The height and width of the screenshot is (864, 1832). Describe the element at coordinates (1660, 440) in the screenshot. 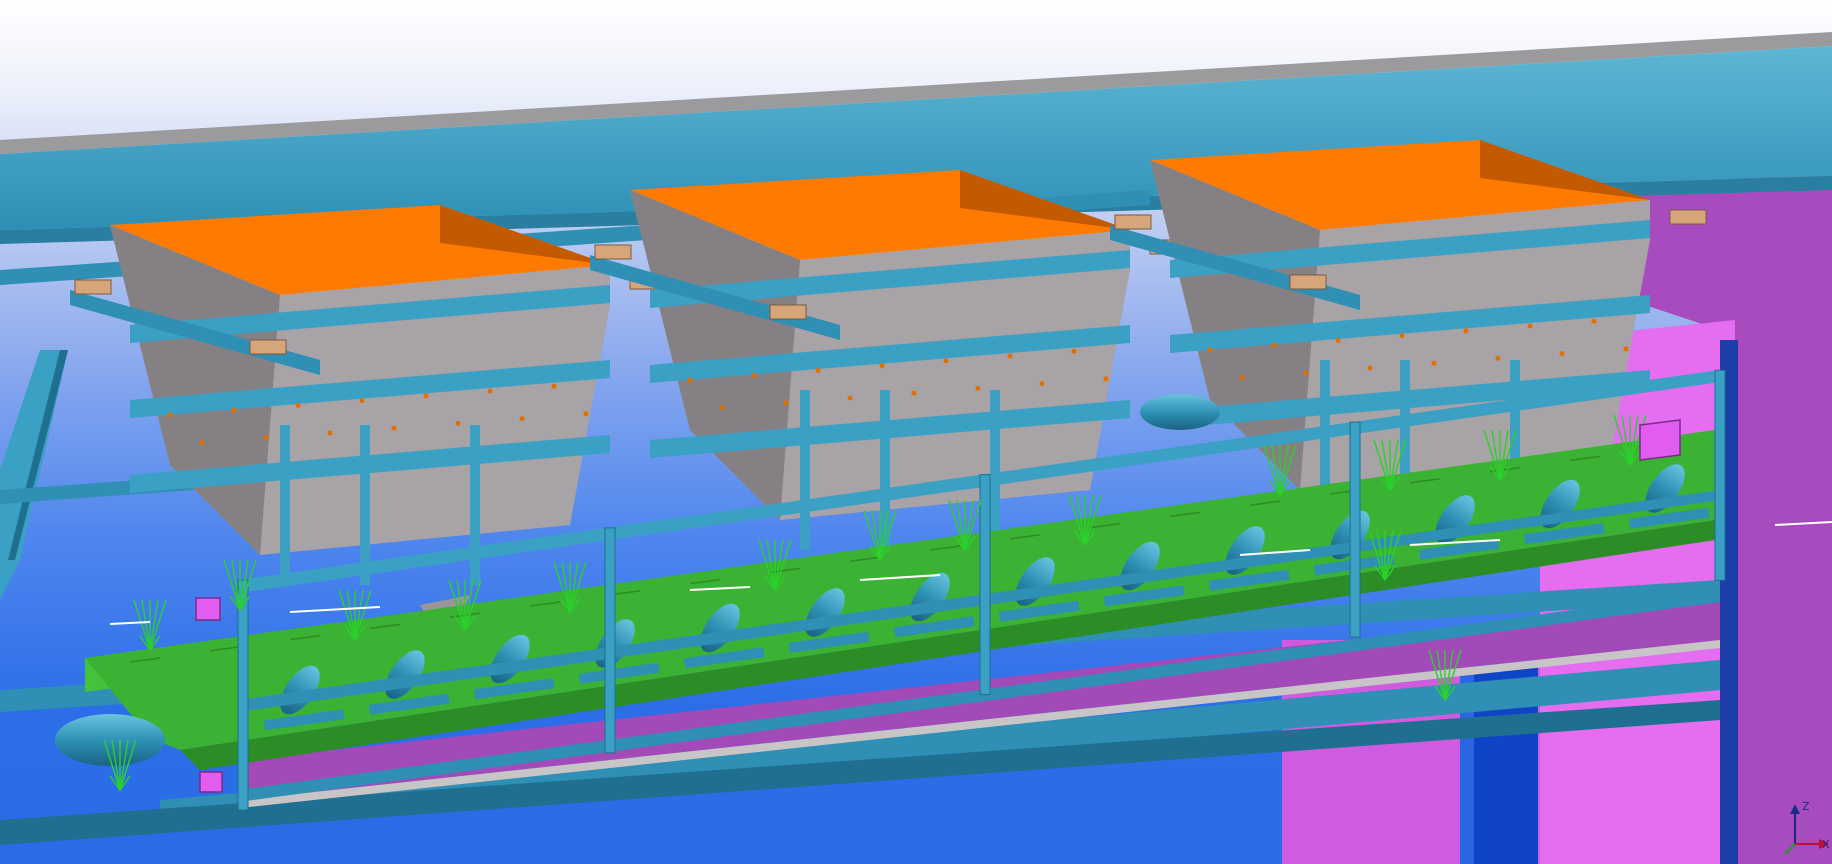

I see `magenta-block-right` at that location.